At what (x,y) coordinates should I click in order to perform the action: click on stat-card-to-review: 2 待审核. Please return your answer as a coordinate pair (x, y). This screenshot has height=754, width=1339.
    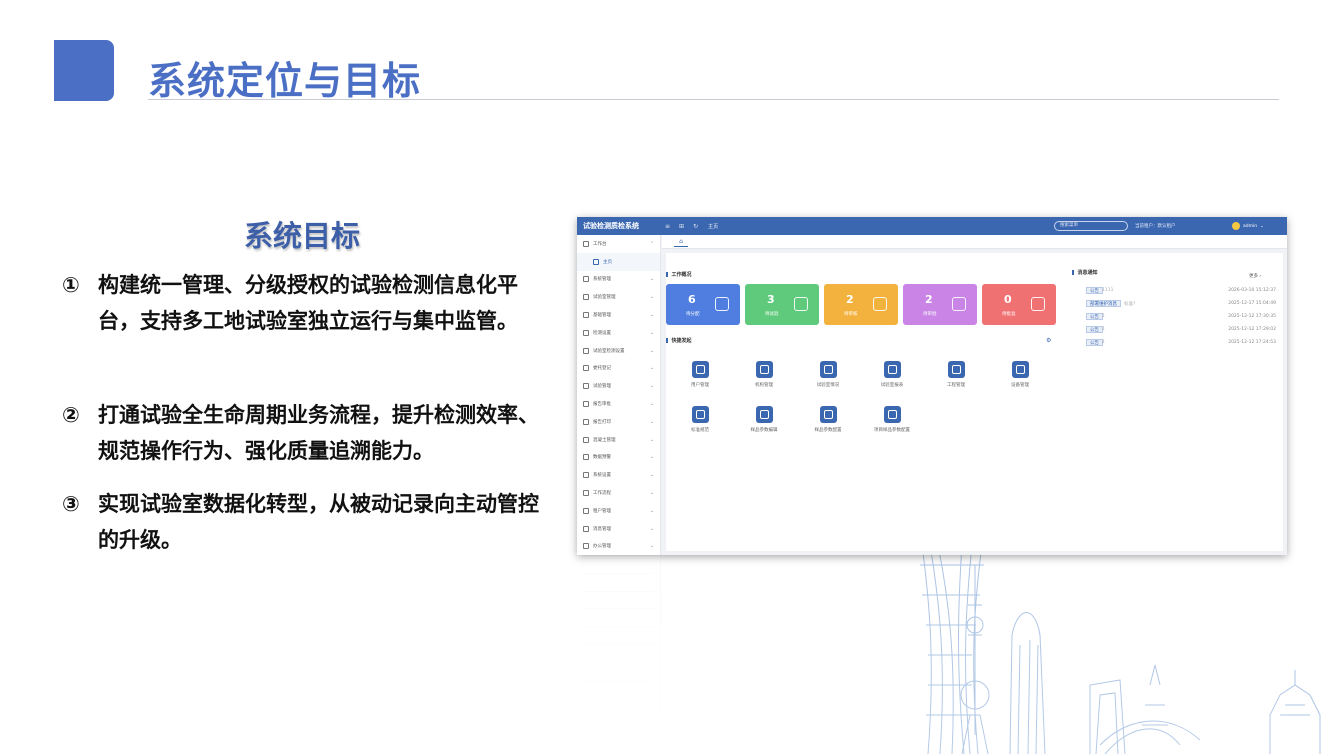
    Looking at the image, I should click on (861, 304).